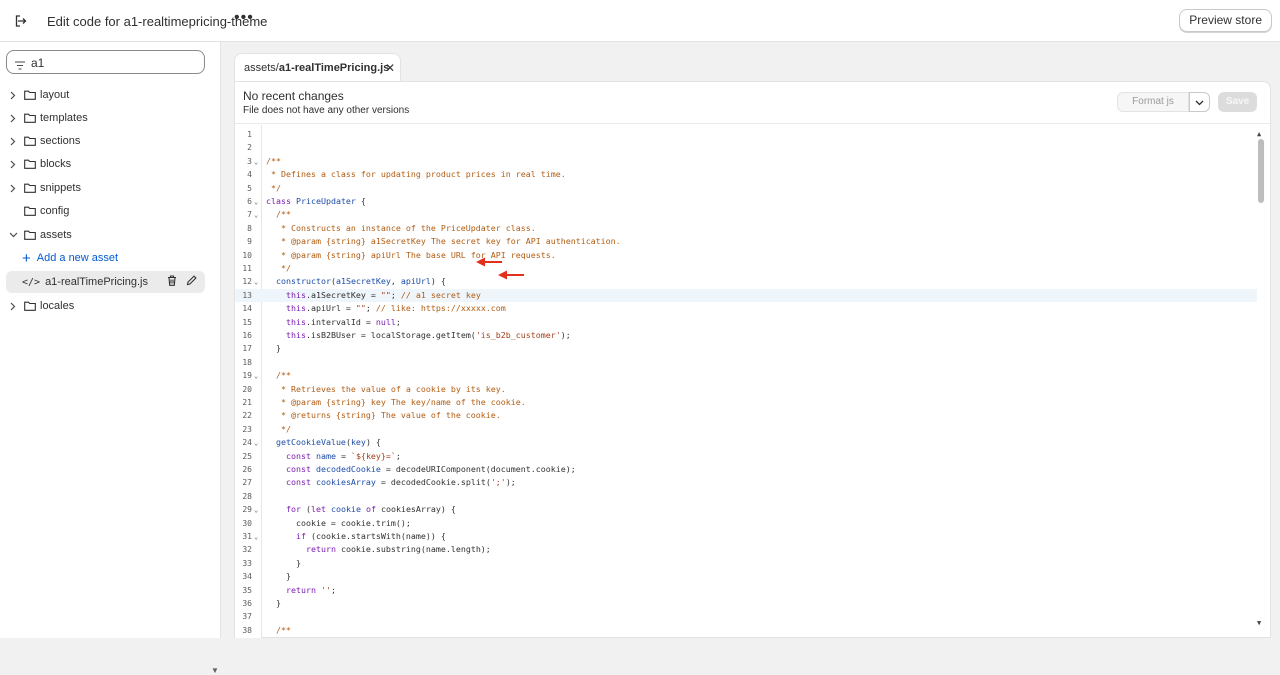  Describe the element at coordinates (105, 235) in the screenshot. I see `folder-assets: assets` at that location.